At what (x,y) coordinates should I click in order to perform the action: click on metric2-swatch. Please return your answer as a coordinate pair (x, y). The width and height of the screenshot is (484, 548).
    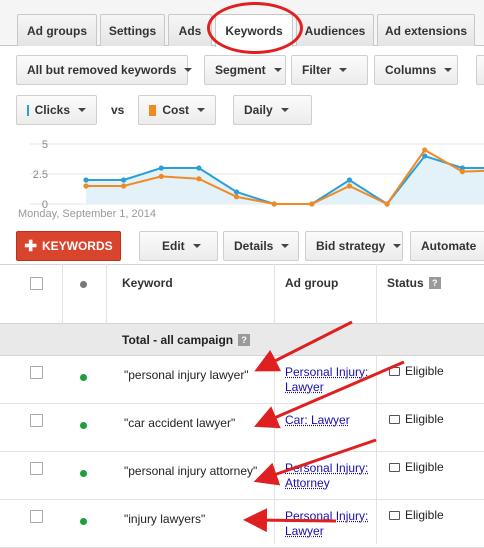
    Looking at the image, I should click on (153, 110).